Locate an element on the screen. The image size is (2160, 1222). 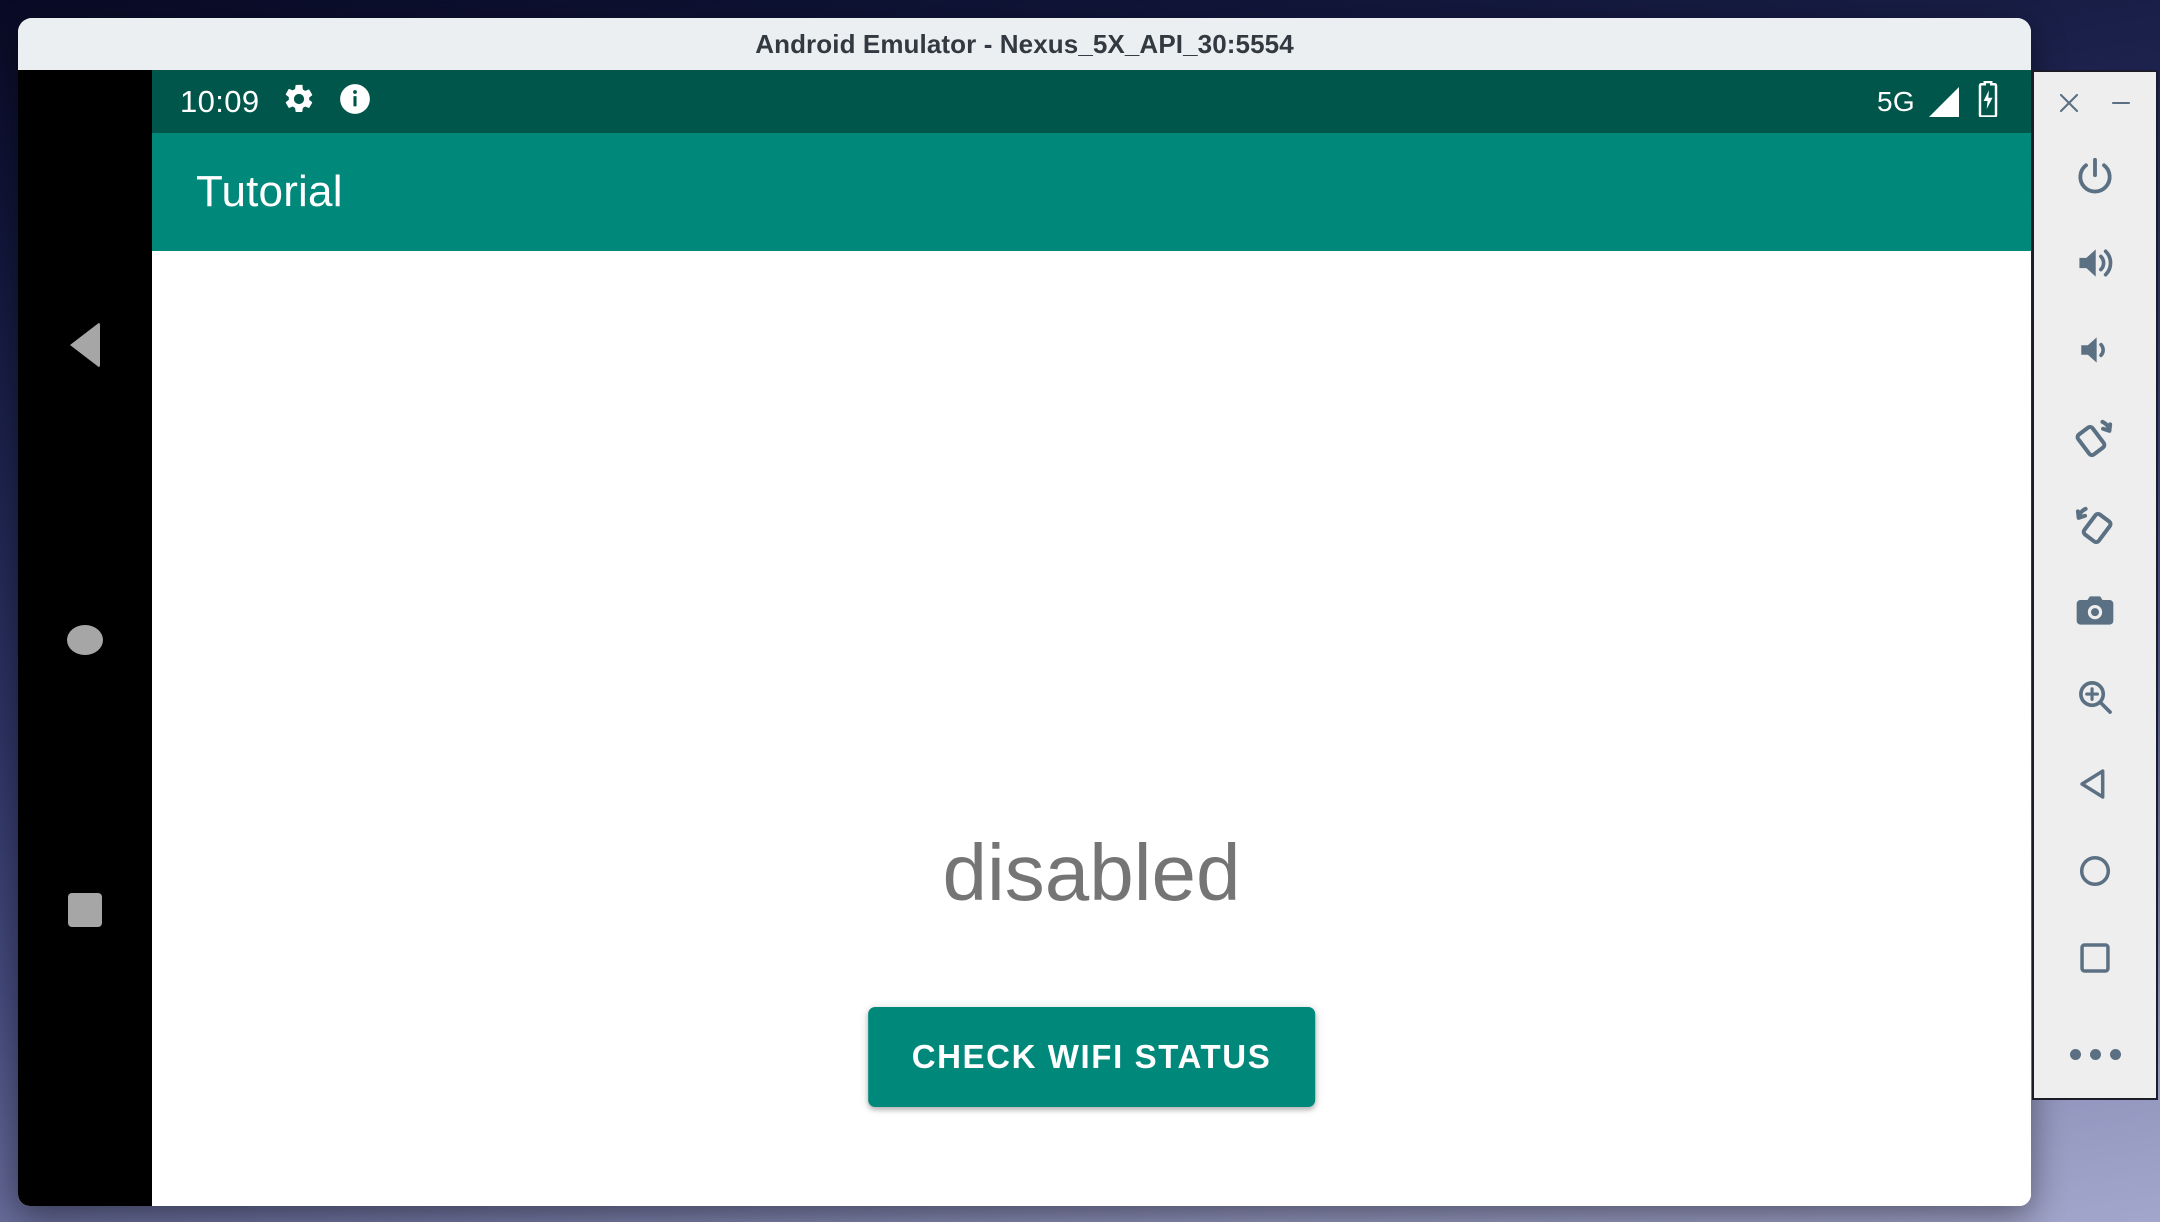
nav-home-button is located at coordinates (85, 640).